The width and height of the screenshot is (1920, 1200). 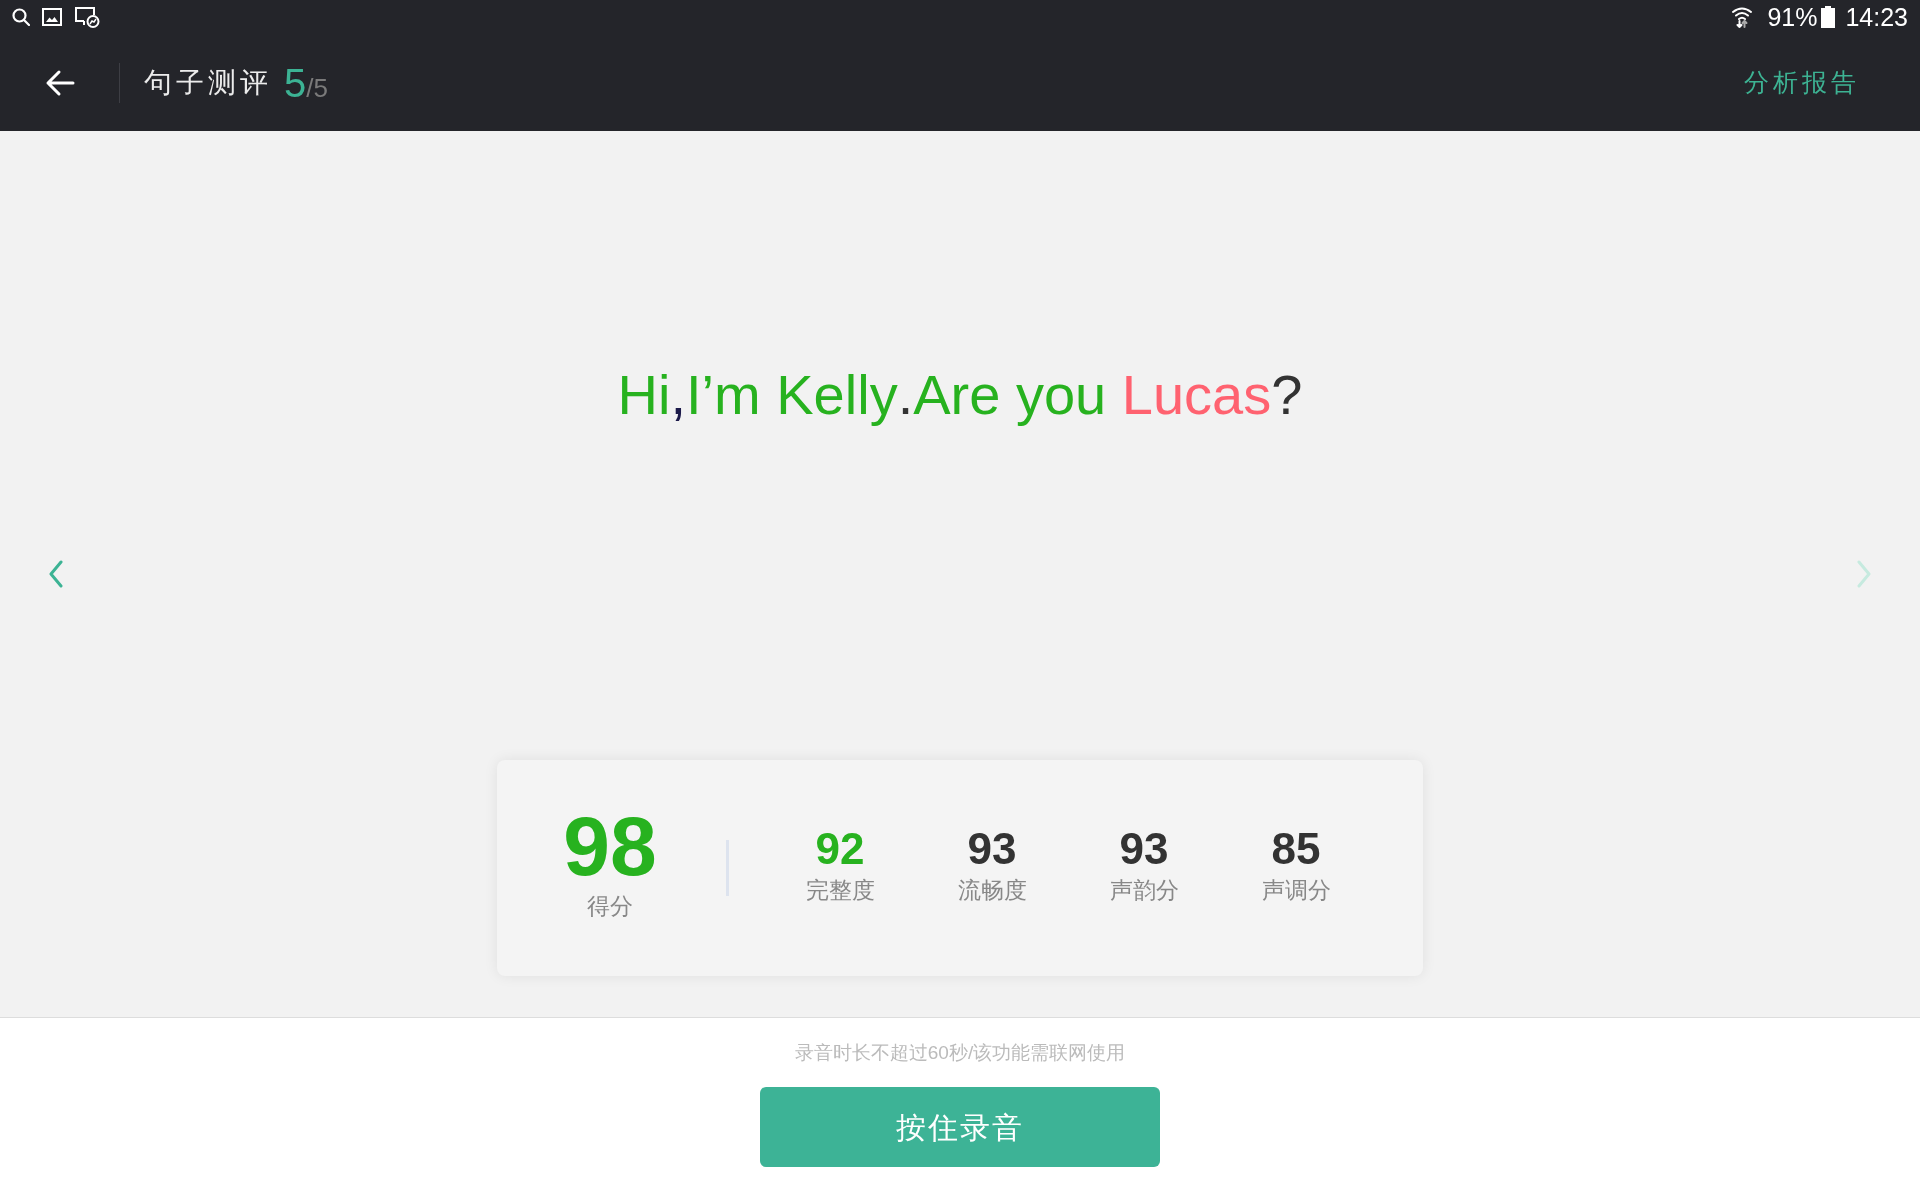 I want to click on sentence-fragment: I’m Kelly, so click(x=792, y=395).